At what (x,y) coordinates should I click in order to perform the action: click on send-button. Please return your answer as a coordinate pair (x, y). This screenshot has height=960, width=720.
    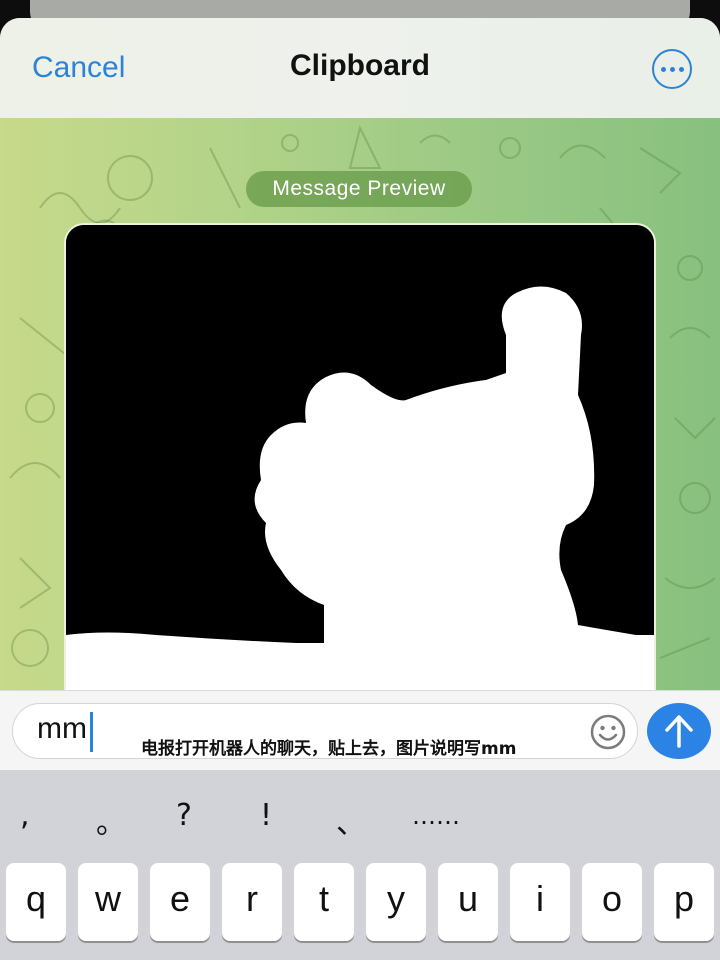
    Looking at the image, I should click on (679, 731).